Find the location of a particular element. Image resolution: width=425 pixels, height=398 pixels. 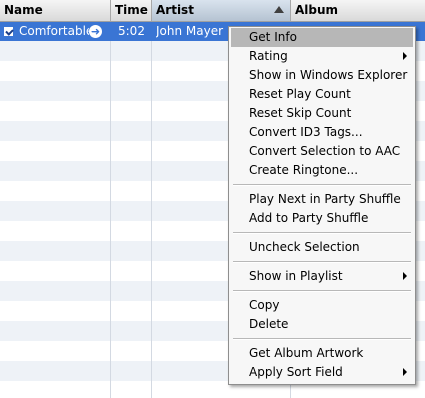

arrow-right-circle-icon: ➜ is located at coordinates (95, 31).